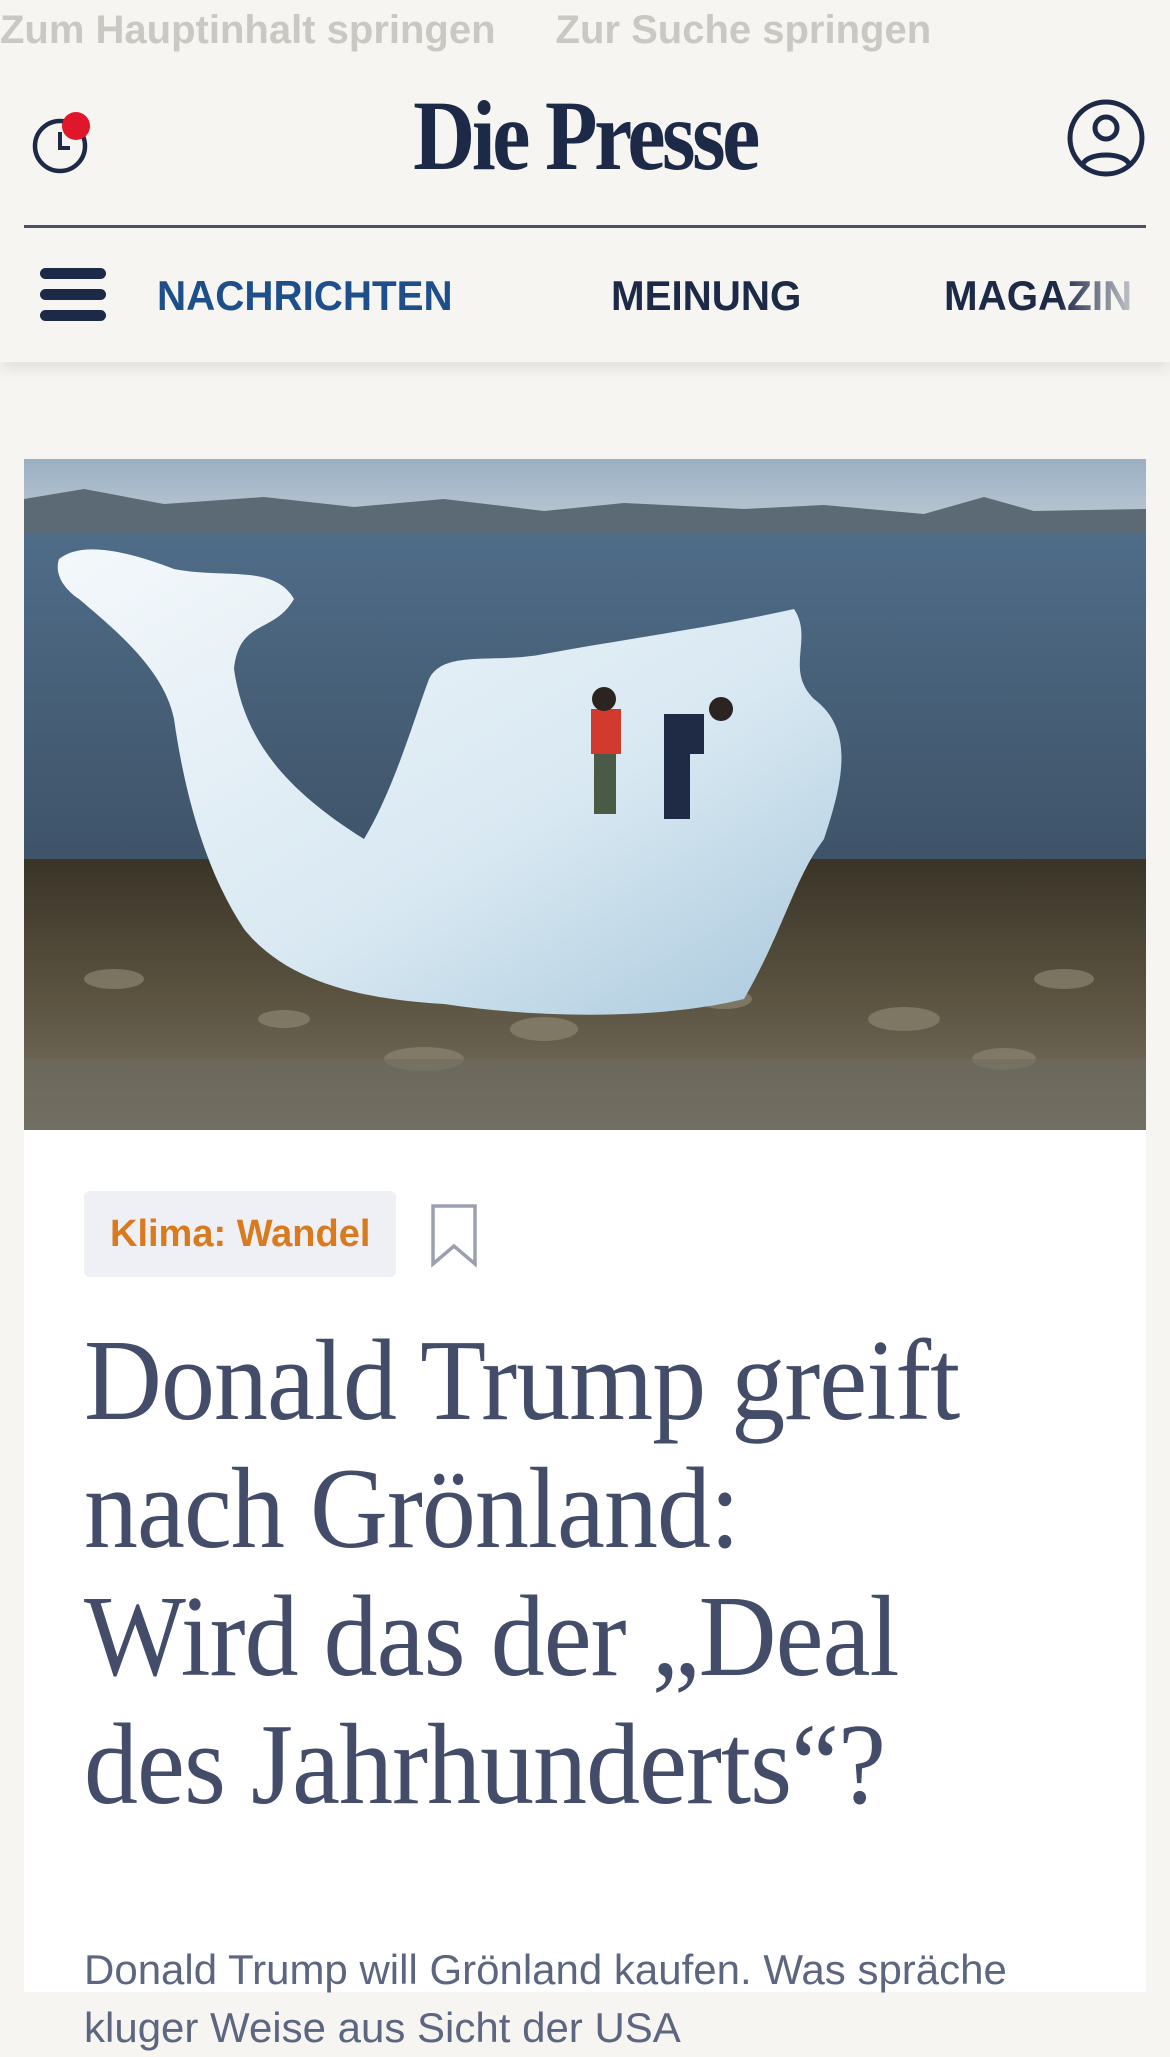 This screenshot has height=2057, width=1170. Describe the element at coordinates (585, 226) in the screenshot. I see `header-divider` at that location.